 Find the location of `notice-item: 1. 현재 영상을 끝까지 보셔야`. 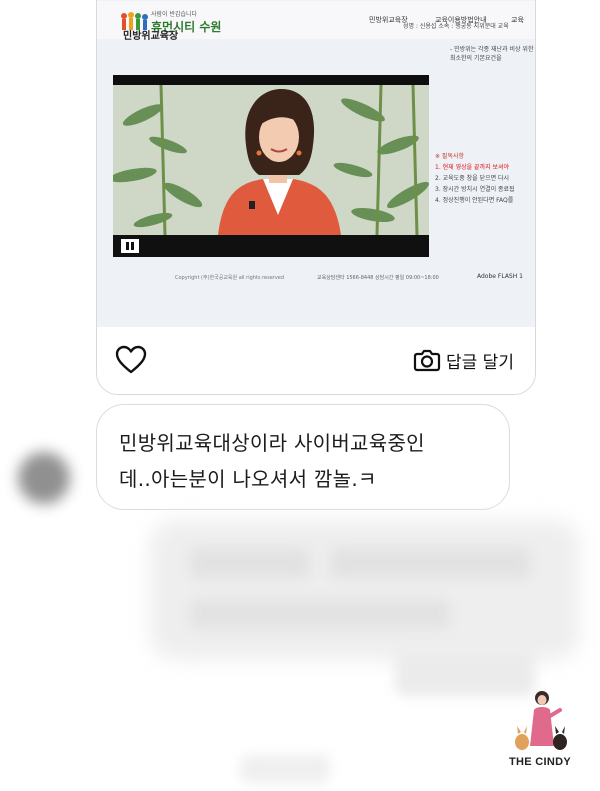

notice-item: 1. 현재 영상을 끝까지 보셔야 is located at coordinates (472, 167).